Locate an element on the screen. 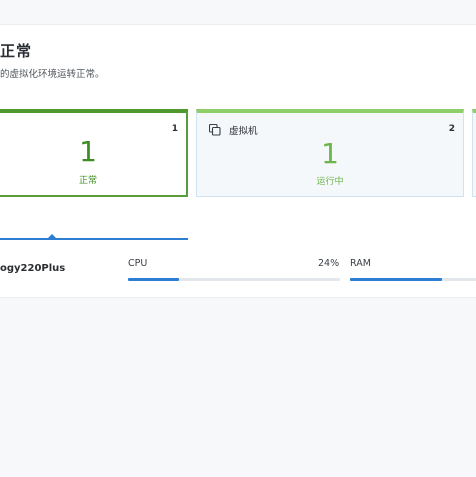 This screenshot has height=477, width=476. selection-indicator is located at coordinates (94, 239).